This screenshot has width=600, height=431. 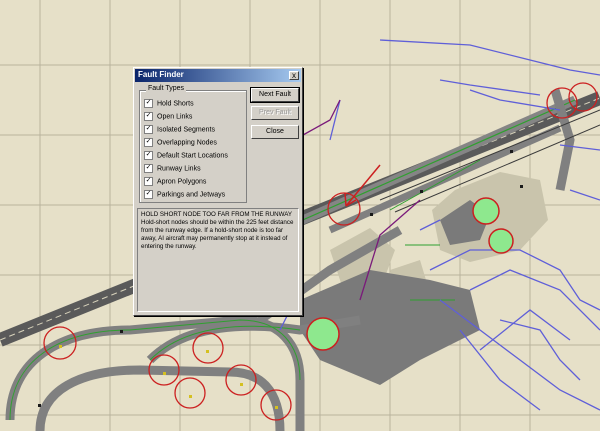 I want to click on checkbox-parkings-and-jetways: ✓ Parkings and Jetways, so click(x=184, y=195).